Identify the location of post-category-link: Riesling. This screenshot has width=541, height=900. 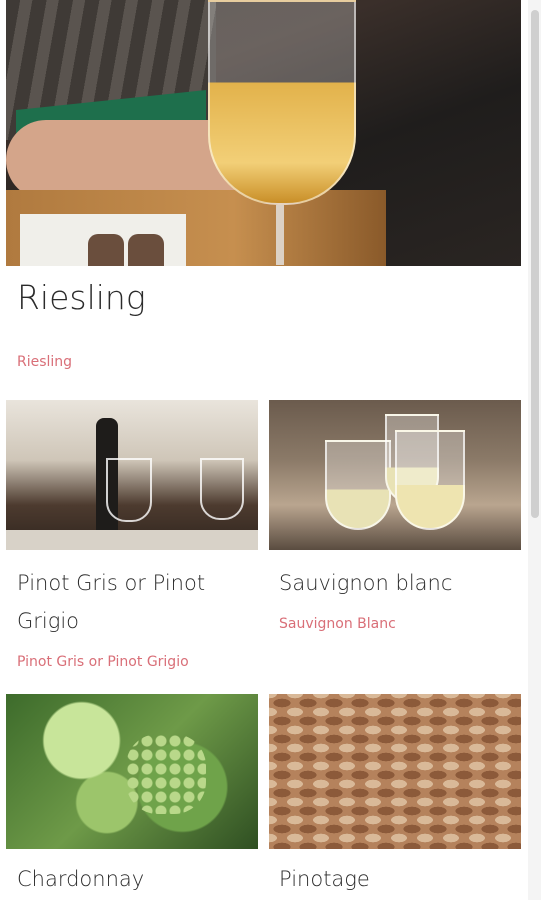
(44, 362).